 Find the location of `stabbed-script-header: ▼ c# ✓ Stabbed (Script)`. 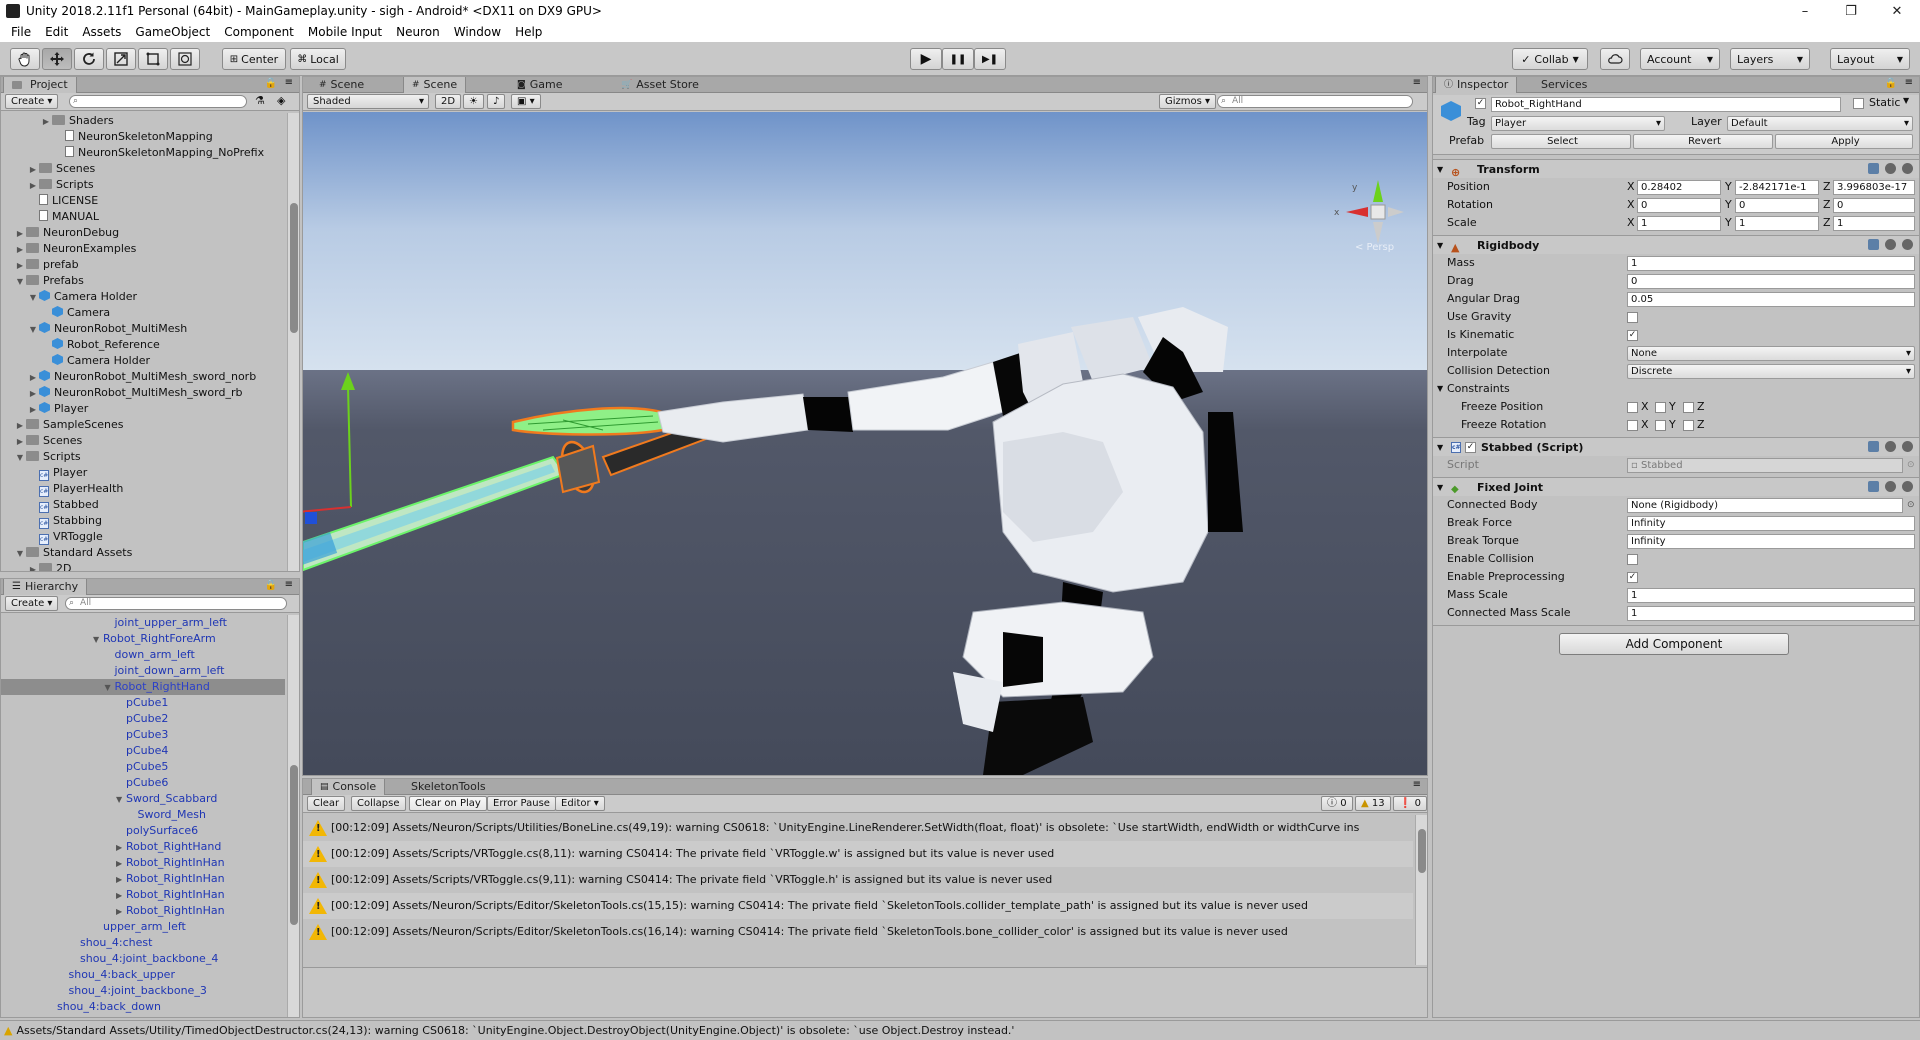

stabbed-script-header: ▼ c# ✓ Stabbed (Script) is located at coordinates (1676, 446).